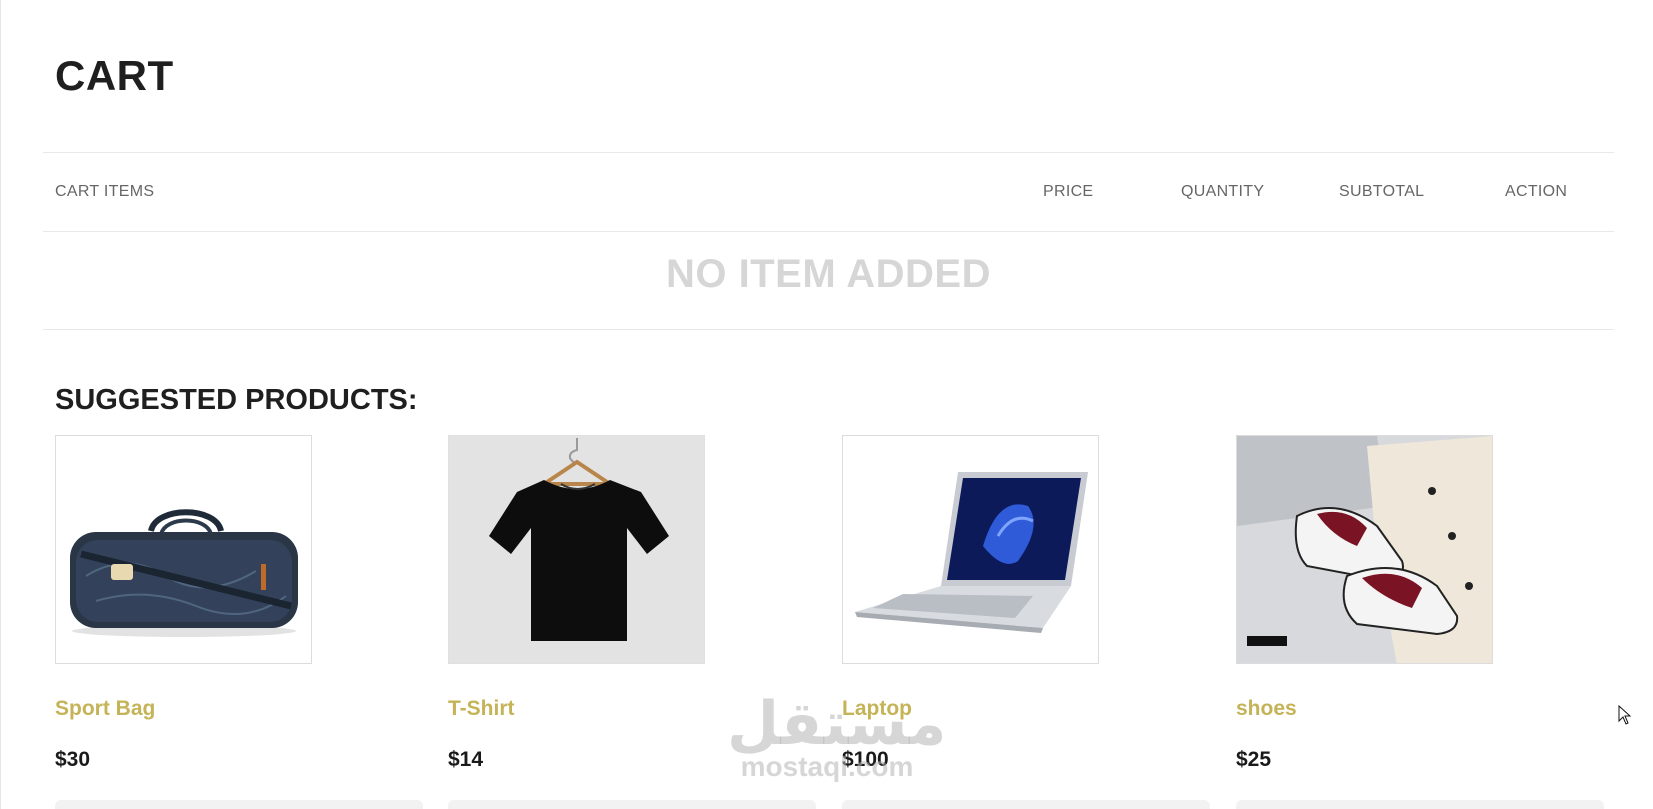 This screenshot has height=809, width=1653. What do you see at coordinates (837, 724) in the screenshot?
I see `watermark-arabic: مستقل` at bounding box center [837, 724].